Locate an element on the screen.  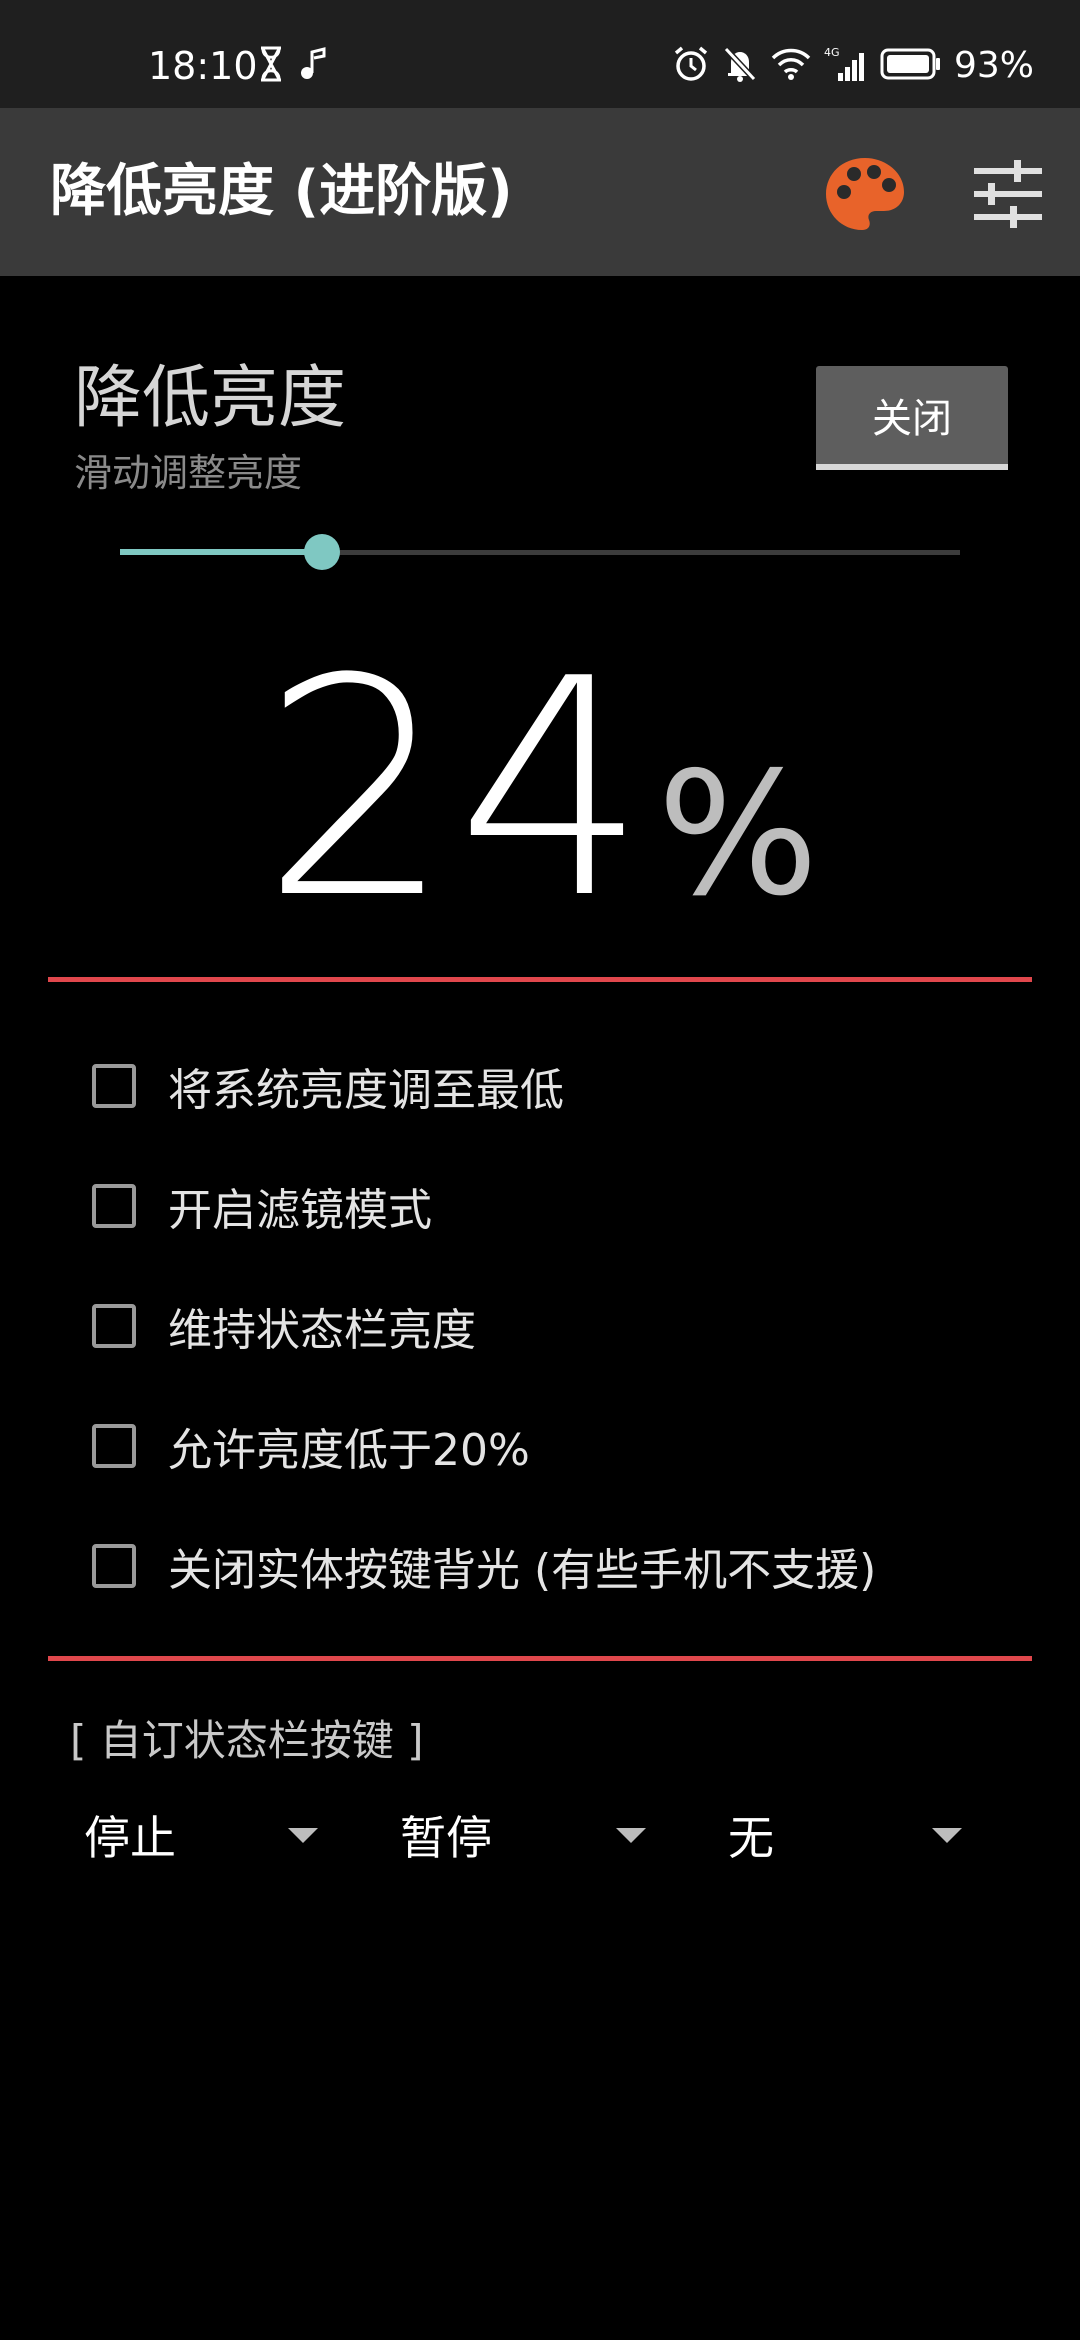
spinner-key-1: 停止 is located at coordinates (204, 1835).